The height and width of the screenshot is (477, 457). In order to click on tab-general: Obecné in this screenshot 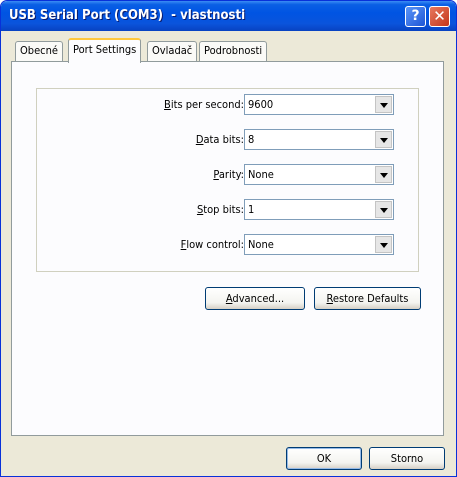, I will do `click(39, 51)`.